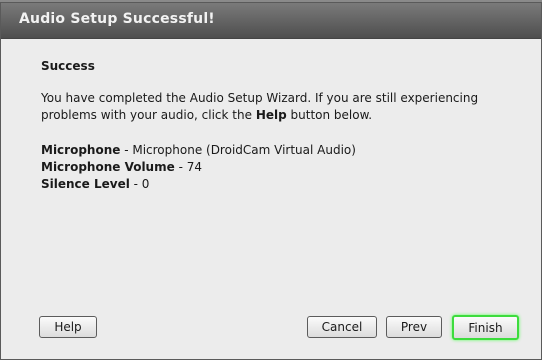 Image resolution: width=542 pixels, height=360 pixels. I want to click on prev-button: Prev, so click(414, 327).